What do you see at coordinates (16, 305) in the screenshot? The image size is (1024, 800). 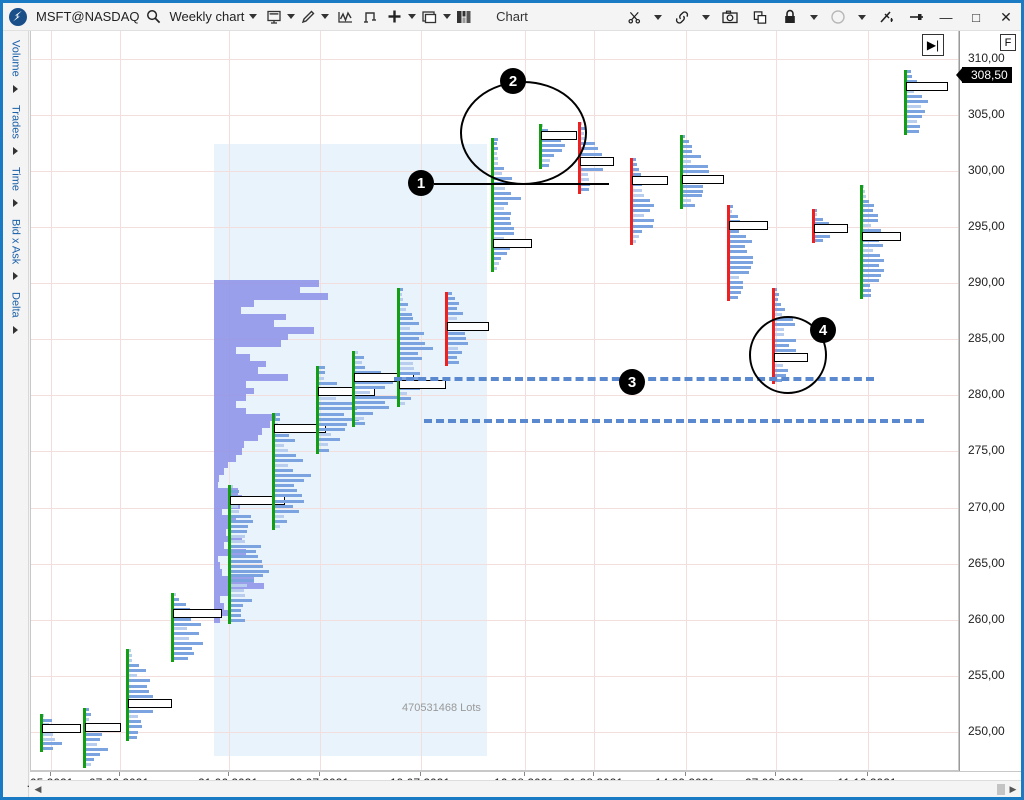 I see `sidebar-item-delta: Delta` at bounding box center [16, 305].